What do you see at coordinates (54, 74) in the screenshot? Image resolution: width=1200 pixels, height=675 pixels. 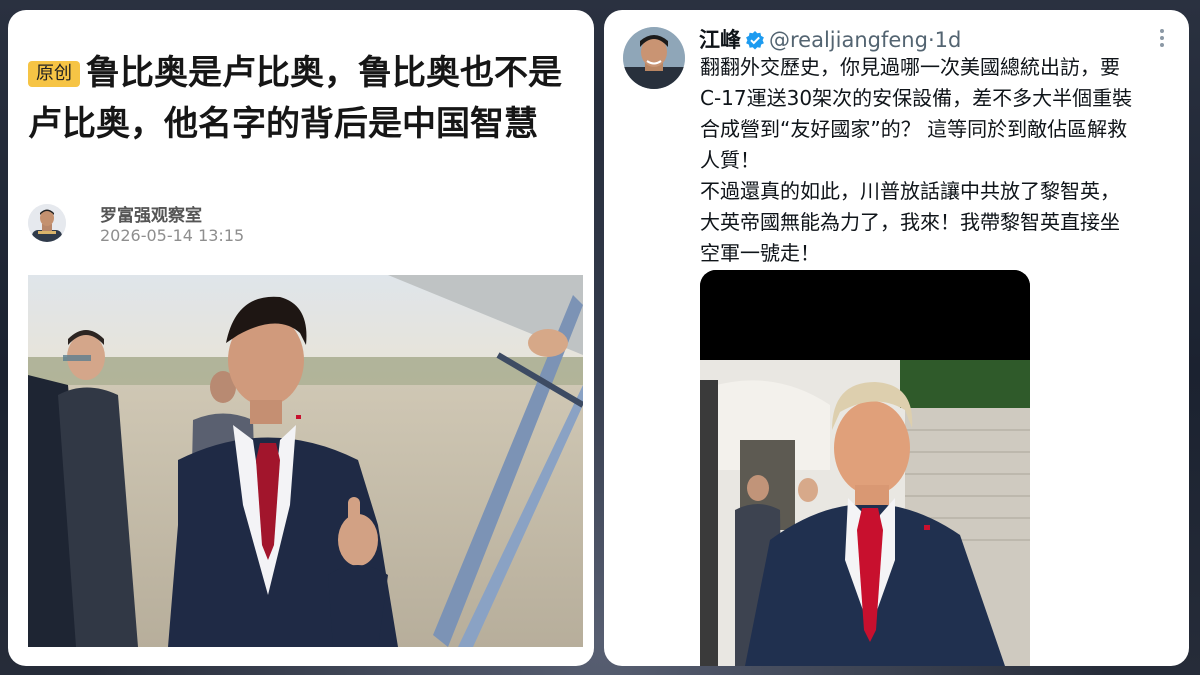 I see `original-badge: 原创` at bounding box center [54, 74].